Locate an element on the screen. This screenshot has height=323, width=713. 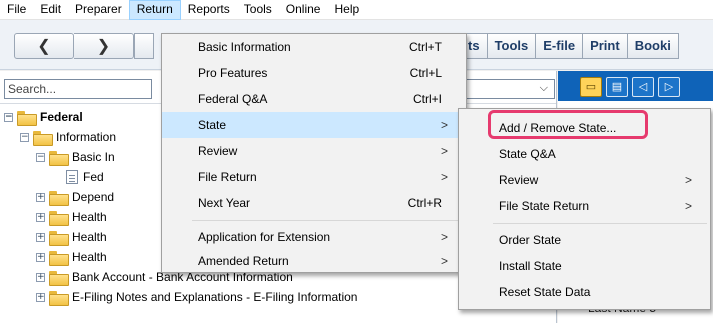
folder-view-button: ▭ is located at coordinates (591, 87).